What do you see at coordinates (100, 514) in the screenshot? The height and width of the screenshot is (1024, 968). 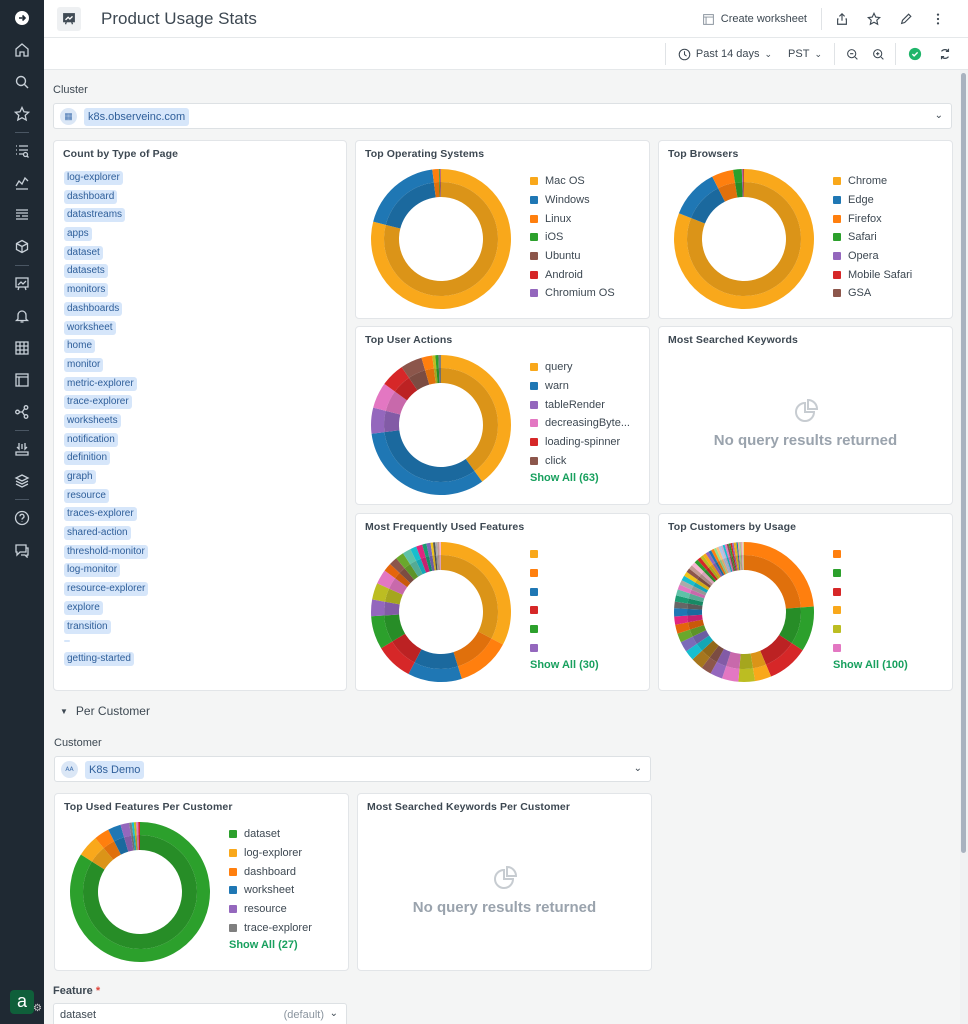 I see `page-type-tag: traces-explorer` at bounding box center [100, 514].